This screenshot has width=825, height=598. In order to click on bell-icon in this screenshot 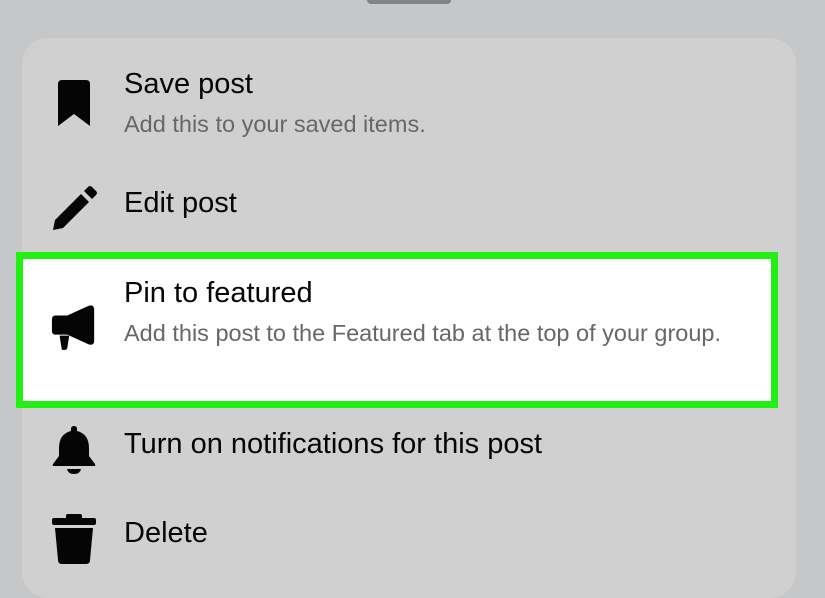, I will do `click(74, 450)`.